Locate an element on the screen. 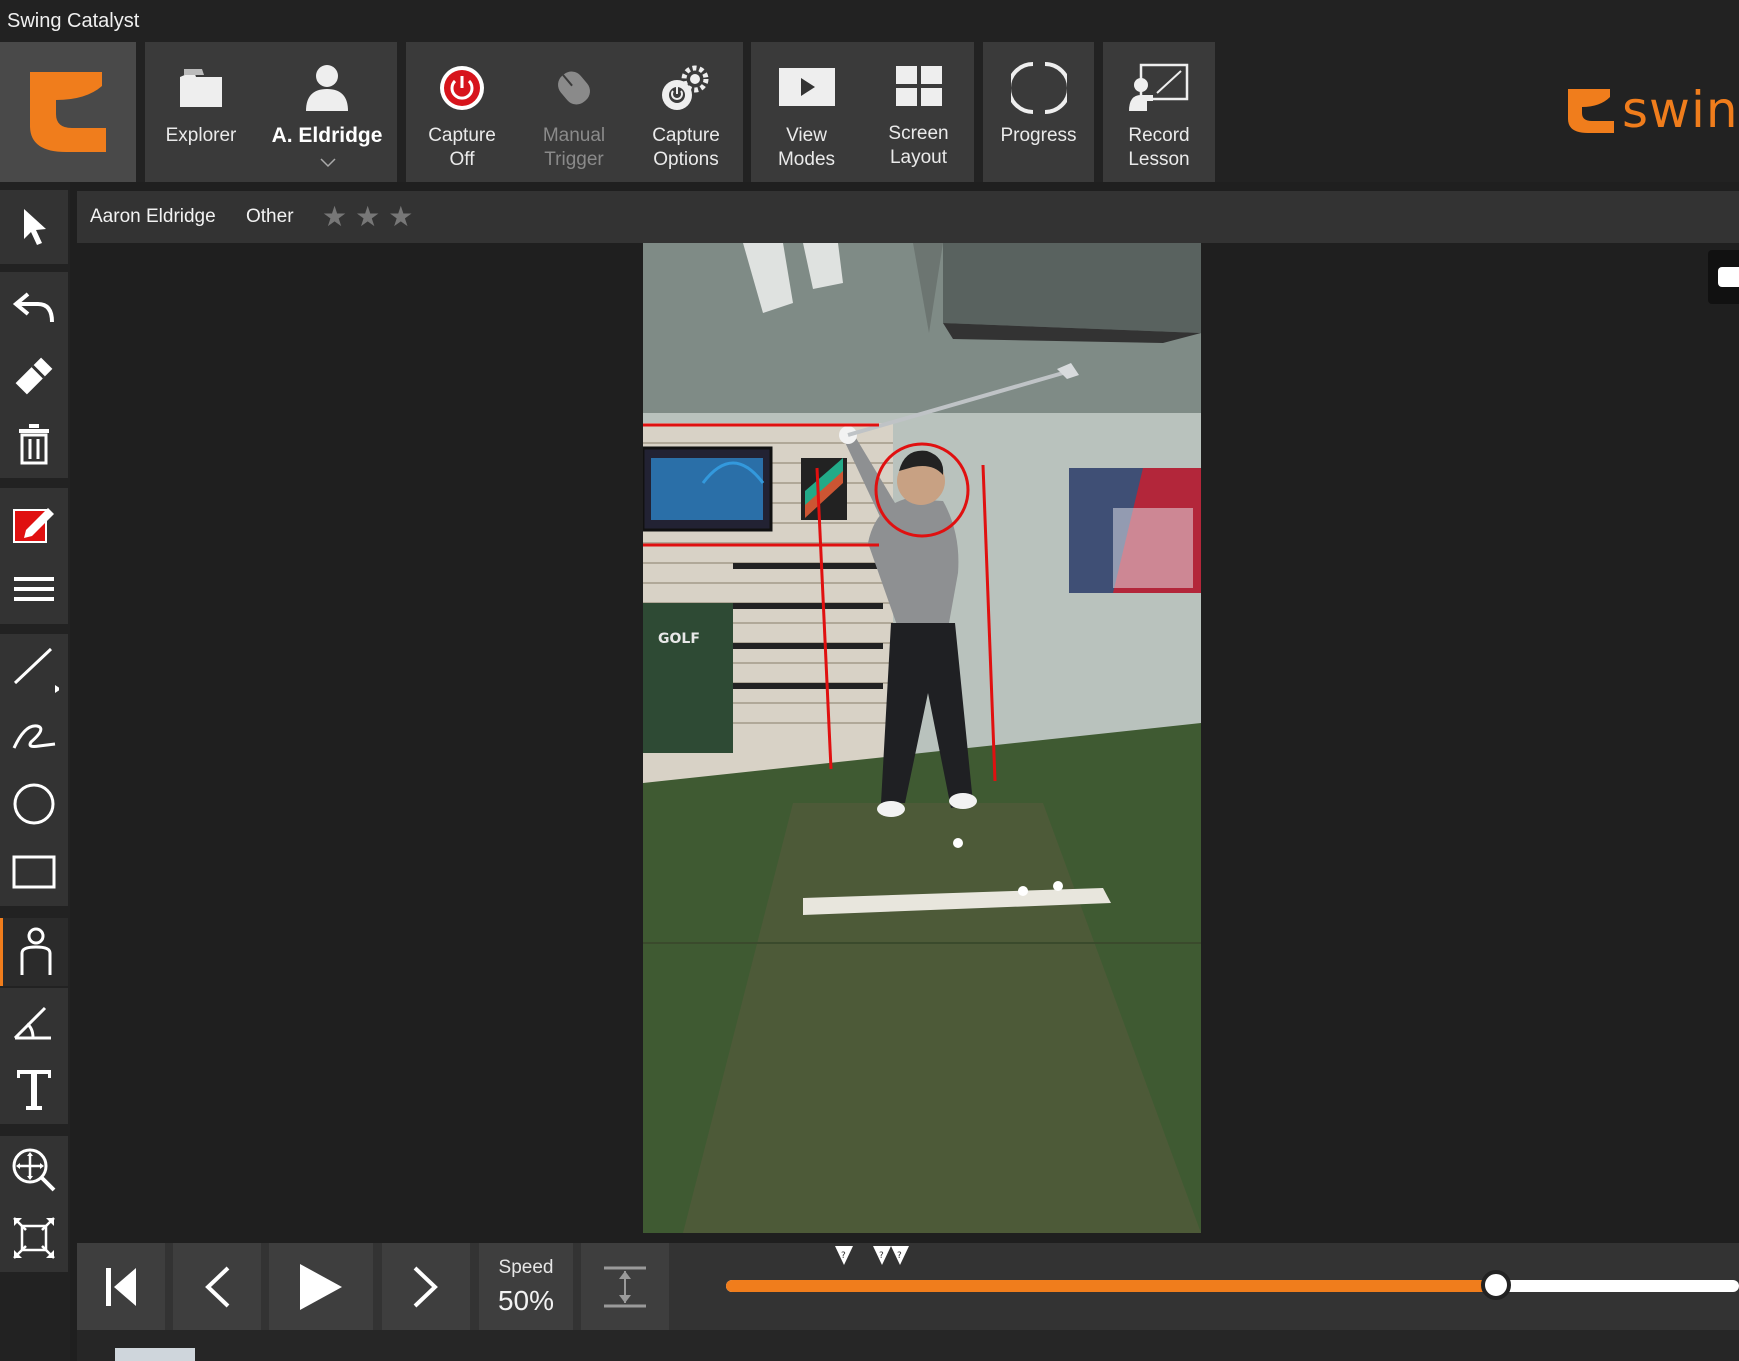 Image resolution: width=1739 pixels, height=1361 pixels. chevron-right-icon is located at coordinates (425, 1286).